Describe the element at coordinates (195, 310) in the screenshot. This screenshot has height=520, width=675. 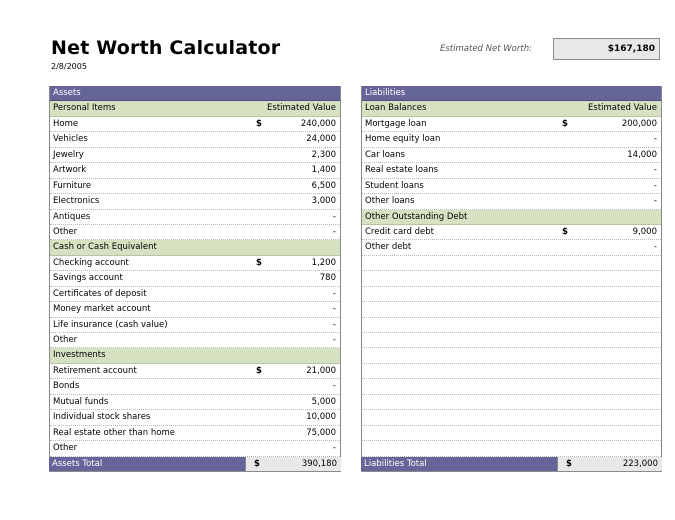
I see `table-row: Money market account -` at that location.